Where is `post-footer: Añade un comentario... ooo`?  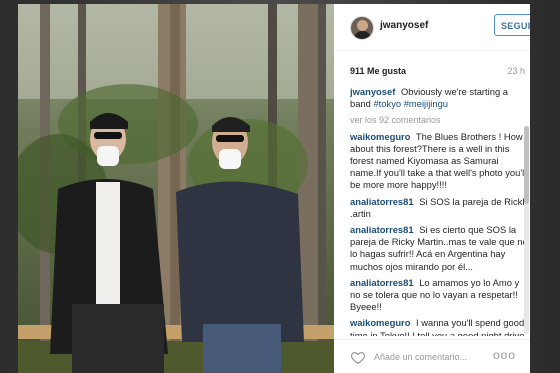 post-footer: Añade un comentario... ooo is located at coordinates (432, 356).